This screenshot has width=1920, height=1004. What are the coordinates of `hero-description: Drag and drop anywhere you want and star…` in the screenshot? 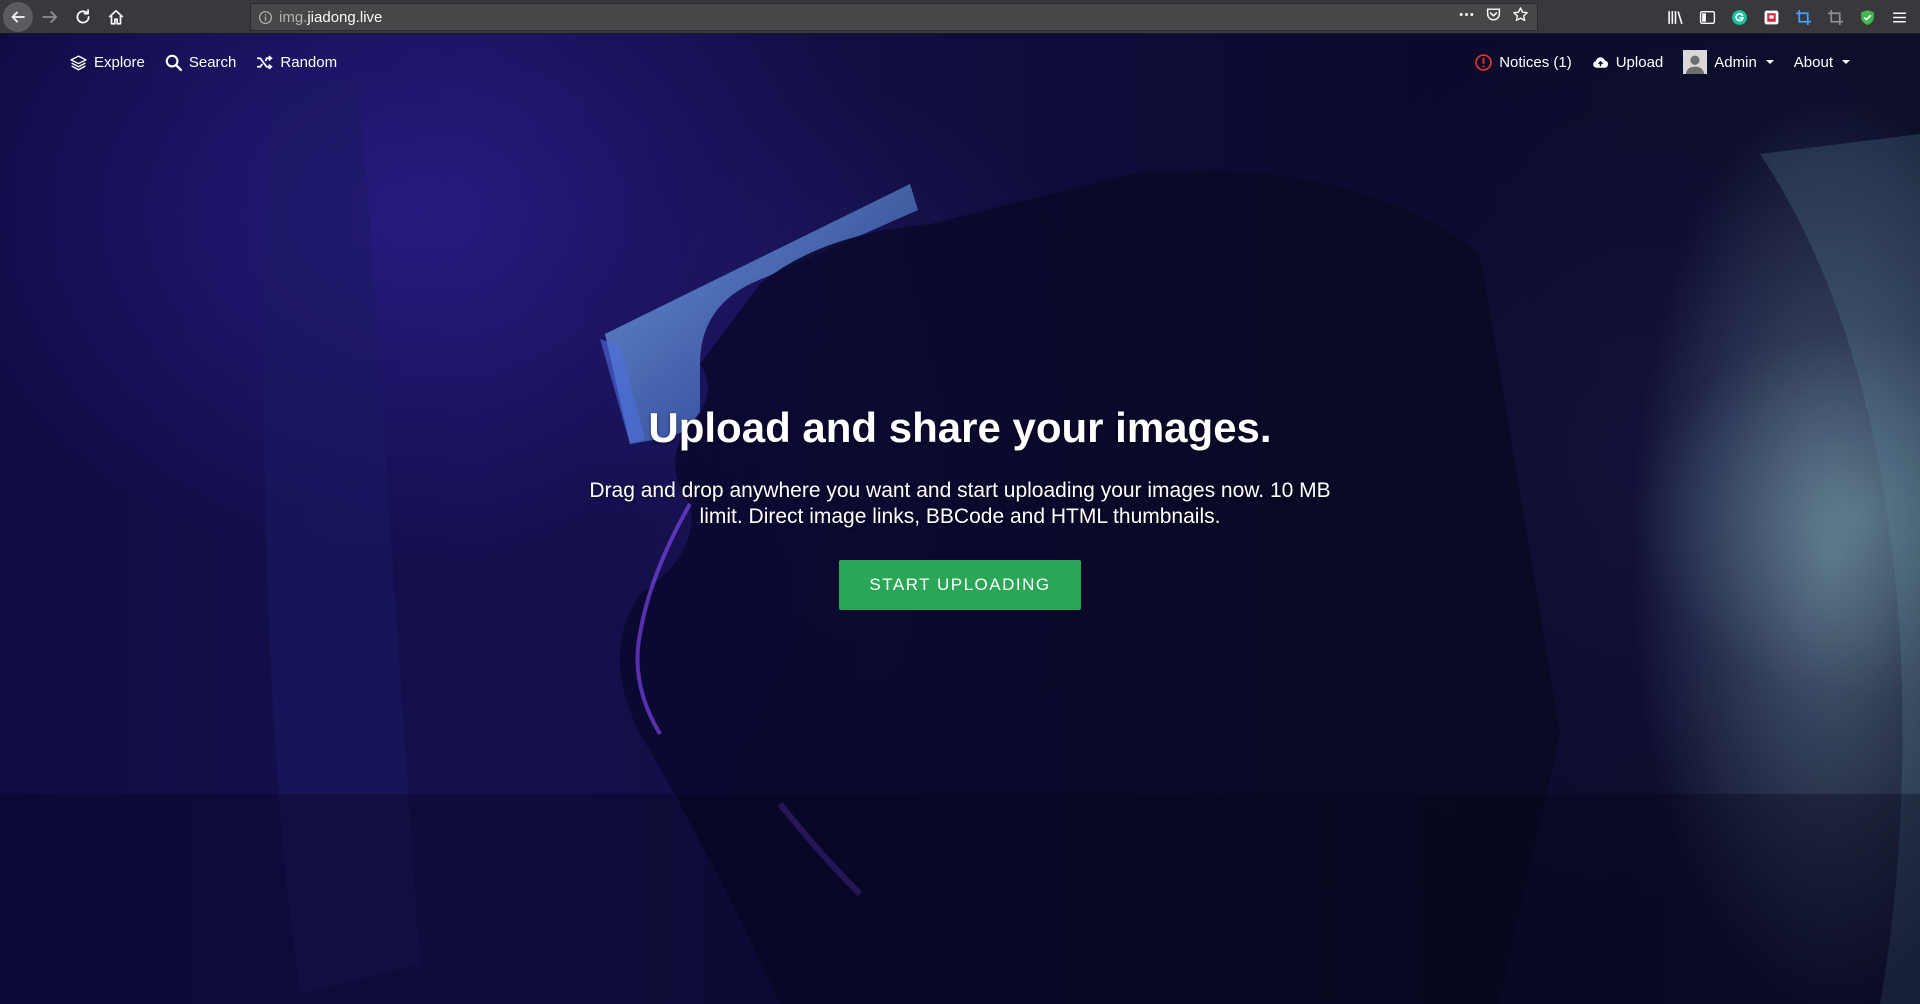 It's located at (960, 503).